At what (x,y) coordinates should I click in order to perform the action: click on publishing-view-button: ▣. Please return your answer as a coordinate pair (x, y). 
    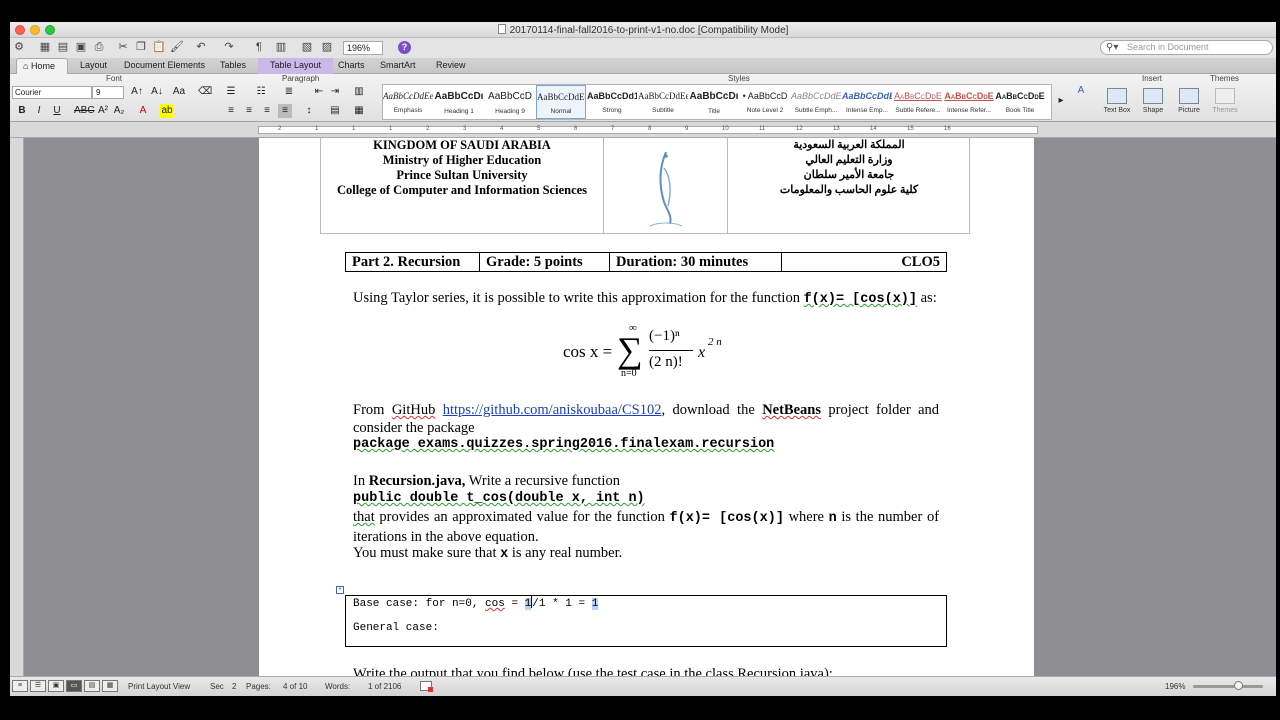
    Looking at the image, I should click on (56, 686).